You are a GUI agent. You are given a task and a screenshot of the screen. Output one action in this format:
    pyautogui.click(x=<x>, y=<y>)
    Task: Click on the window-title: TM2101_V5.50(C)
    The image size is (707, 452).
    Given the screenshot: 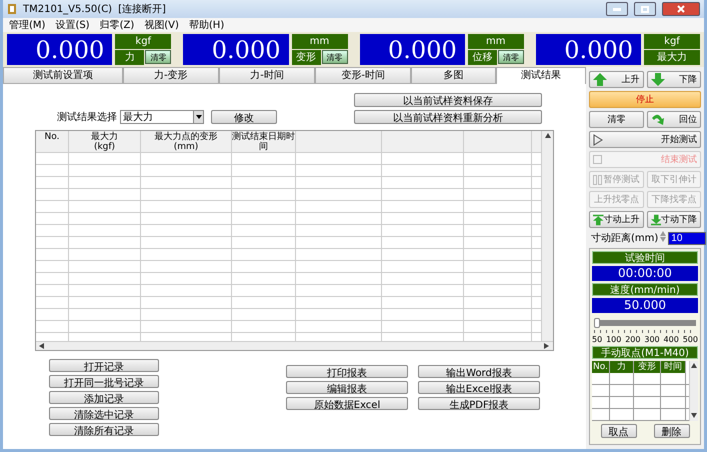 What is the action you would take?
    pyautogui.click(x=67, y=9)
    